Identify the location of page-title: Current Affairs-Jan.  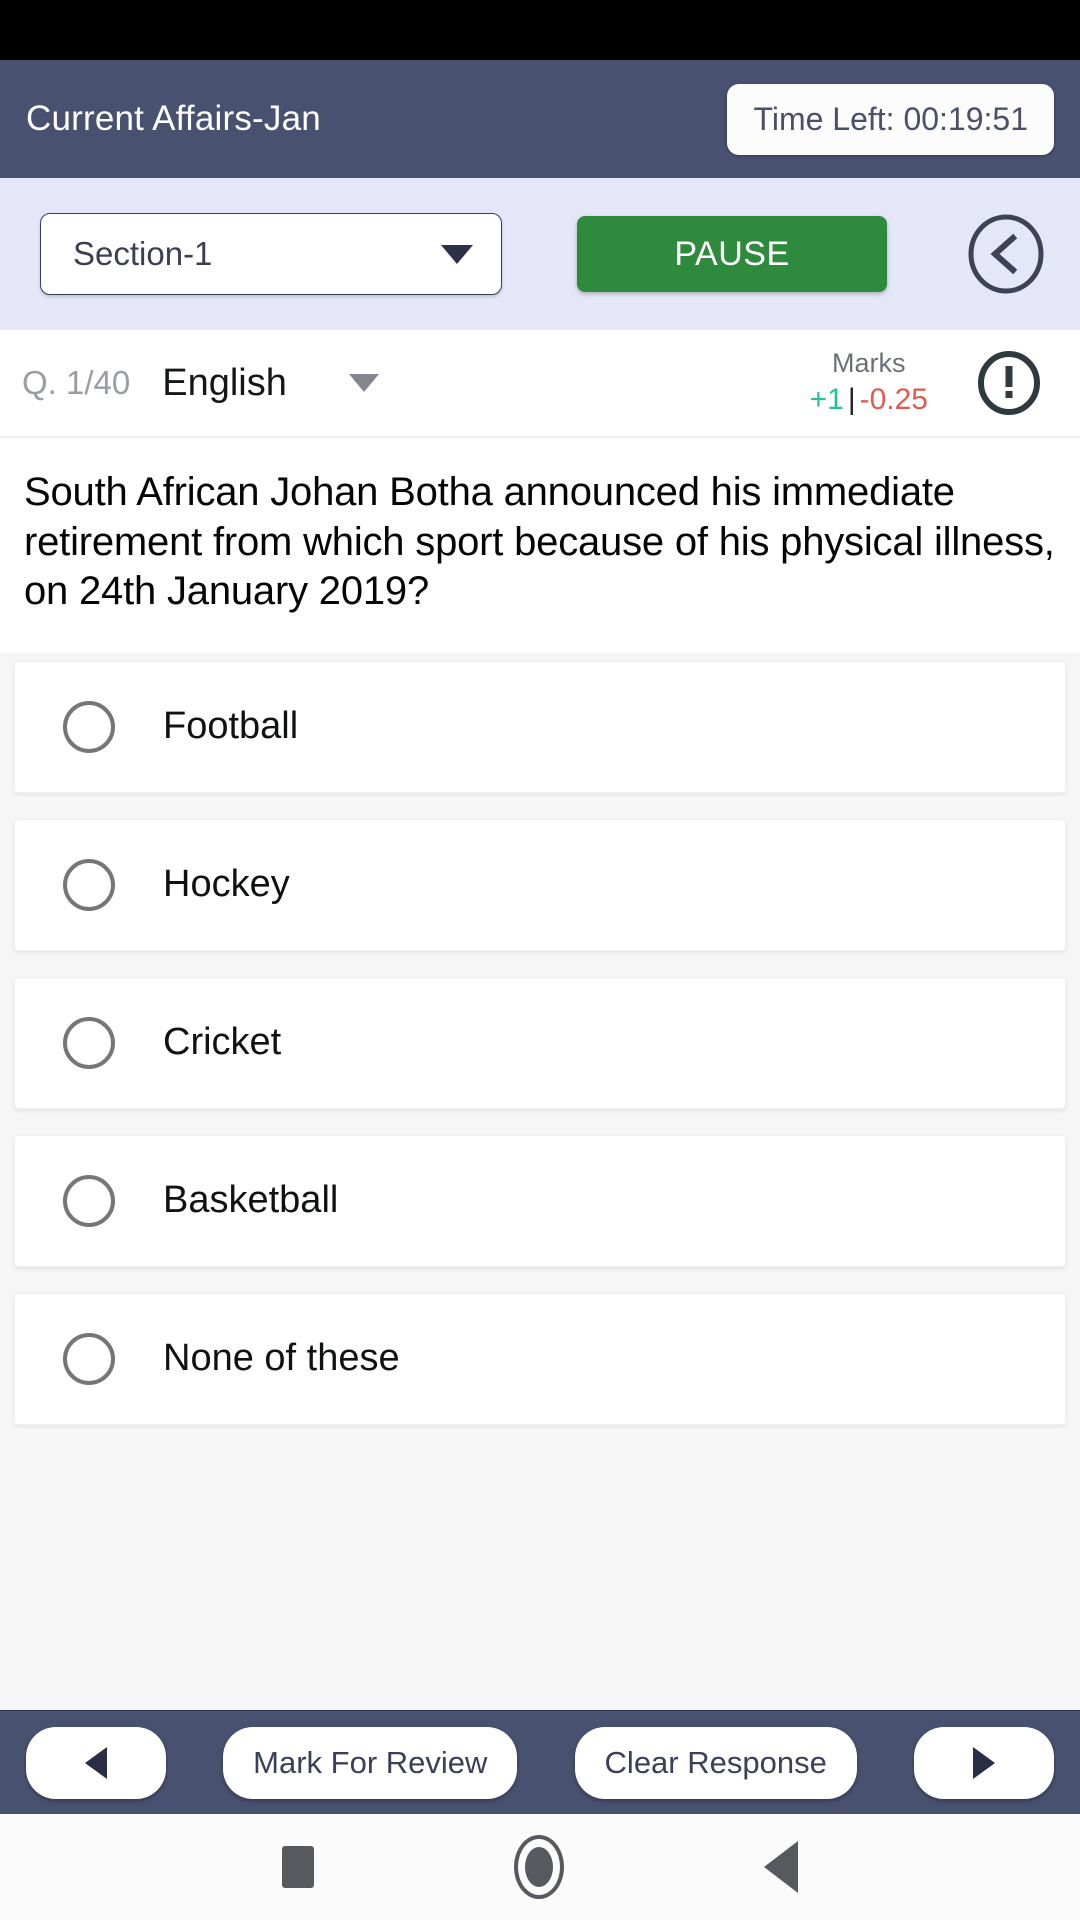
(173, 118).